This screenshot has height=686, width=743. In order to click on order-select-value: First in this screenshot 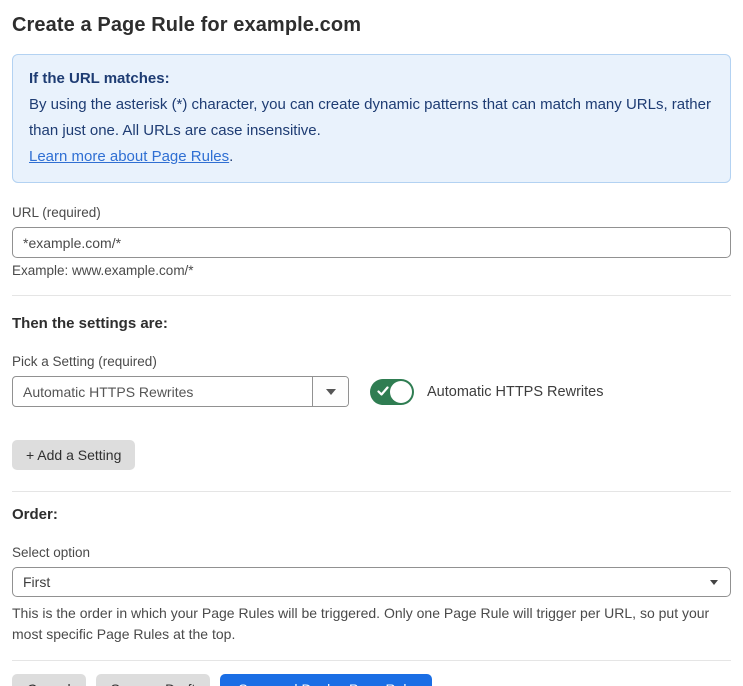, I will do `click(37, 582)`.